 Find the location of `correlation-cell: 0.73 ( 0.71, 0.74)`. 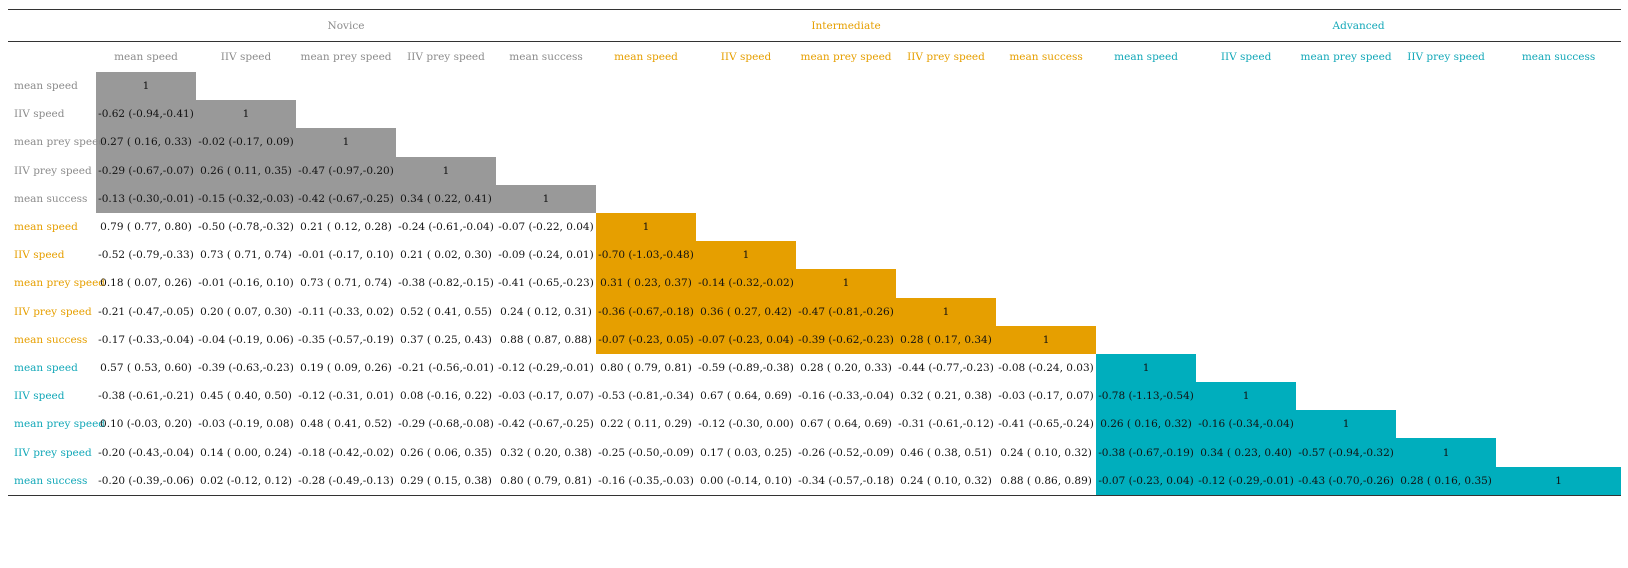

correlation-cell: 0.73 ( 0.71, 0.74) is located at coordinates (246, 255).